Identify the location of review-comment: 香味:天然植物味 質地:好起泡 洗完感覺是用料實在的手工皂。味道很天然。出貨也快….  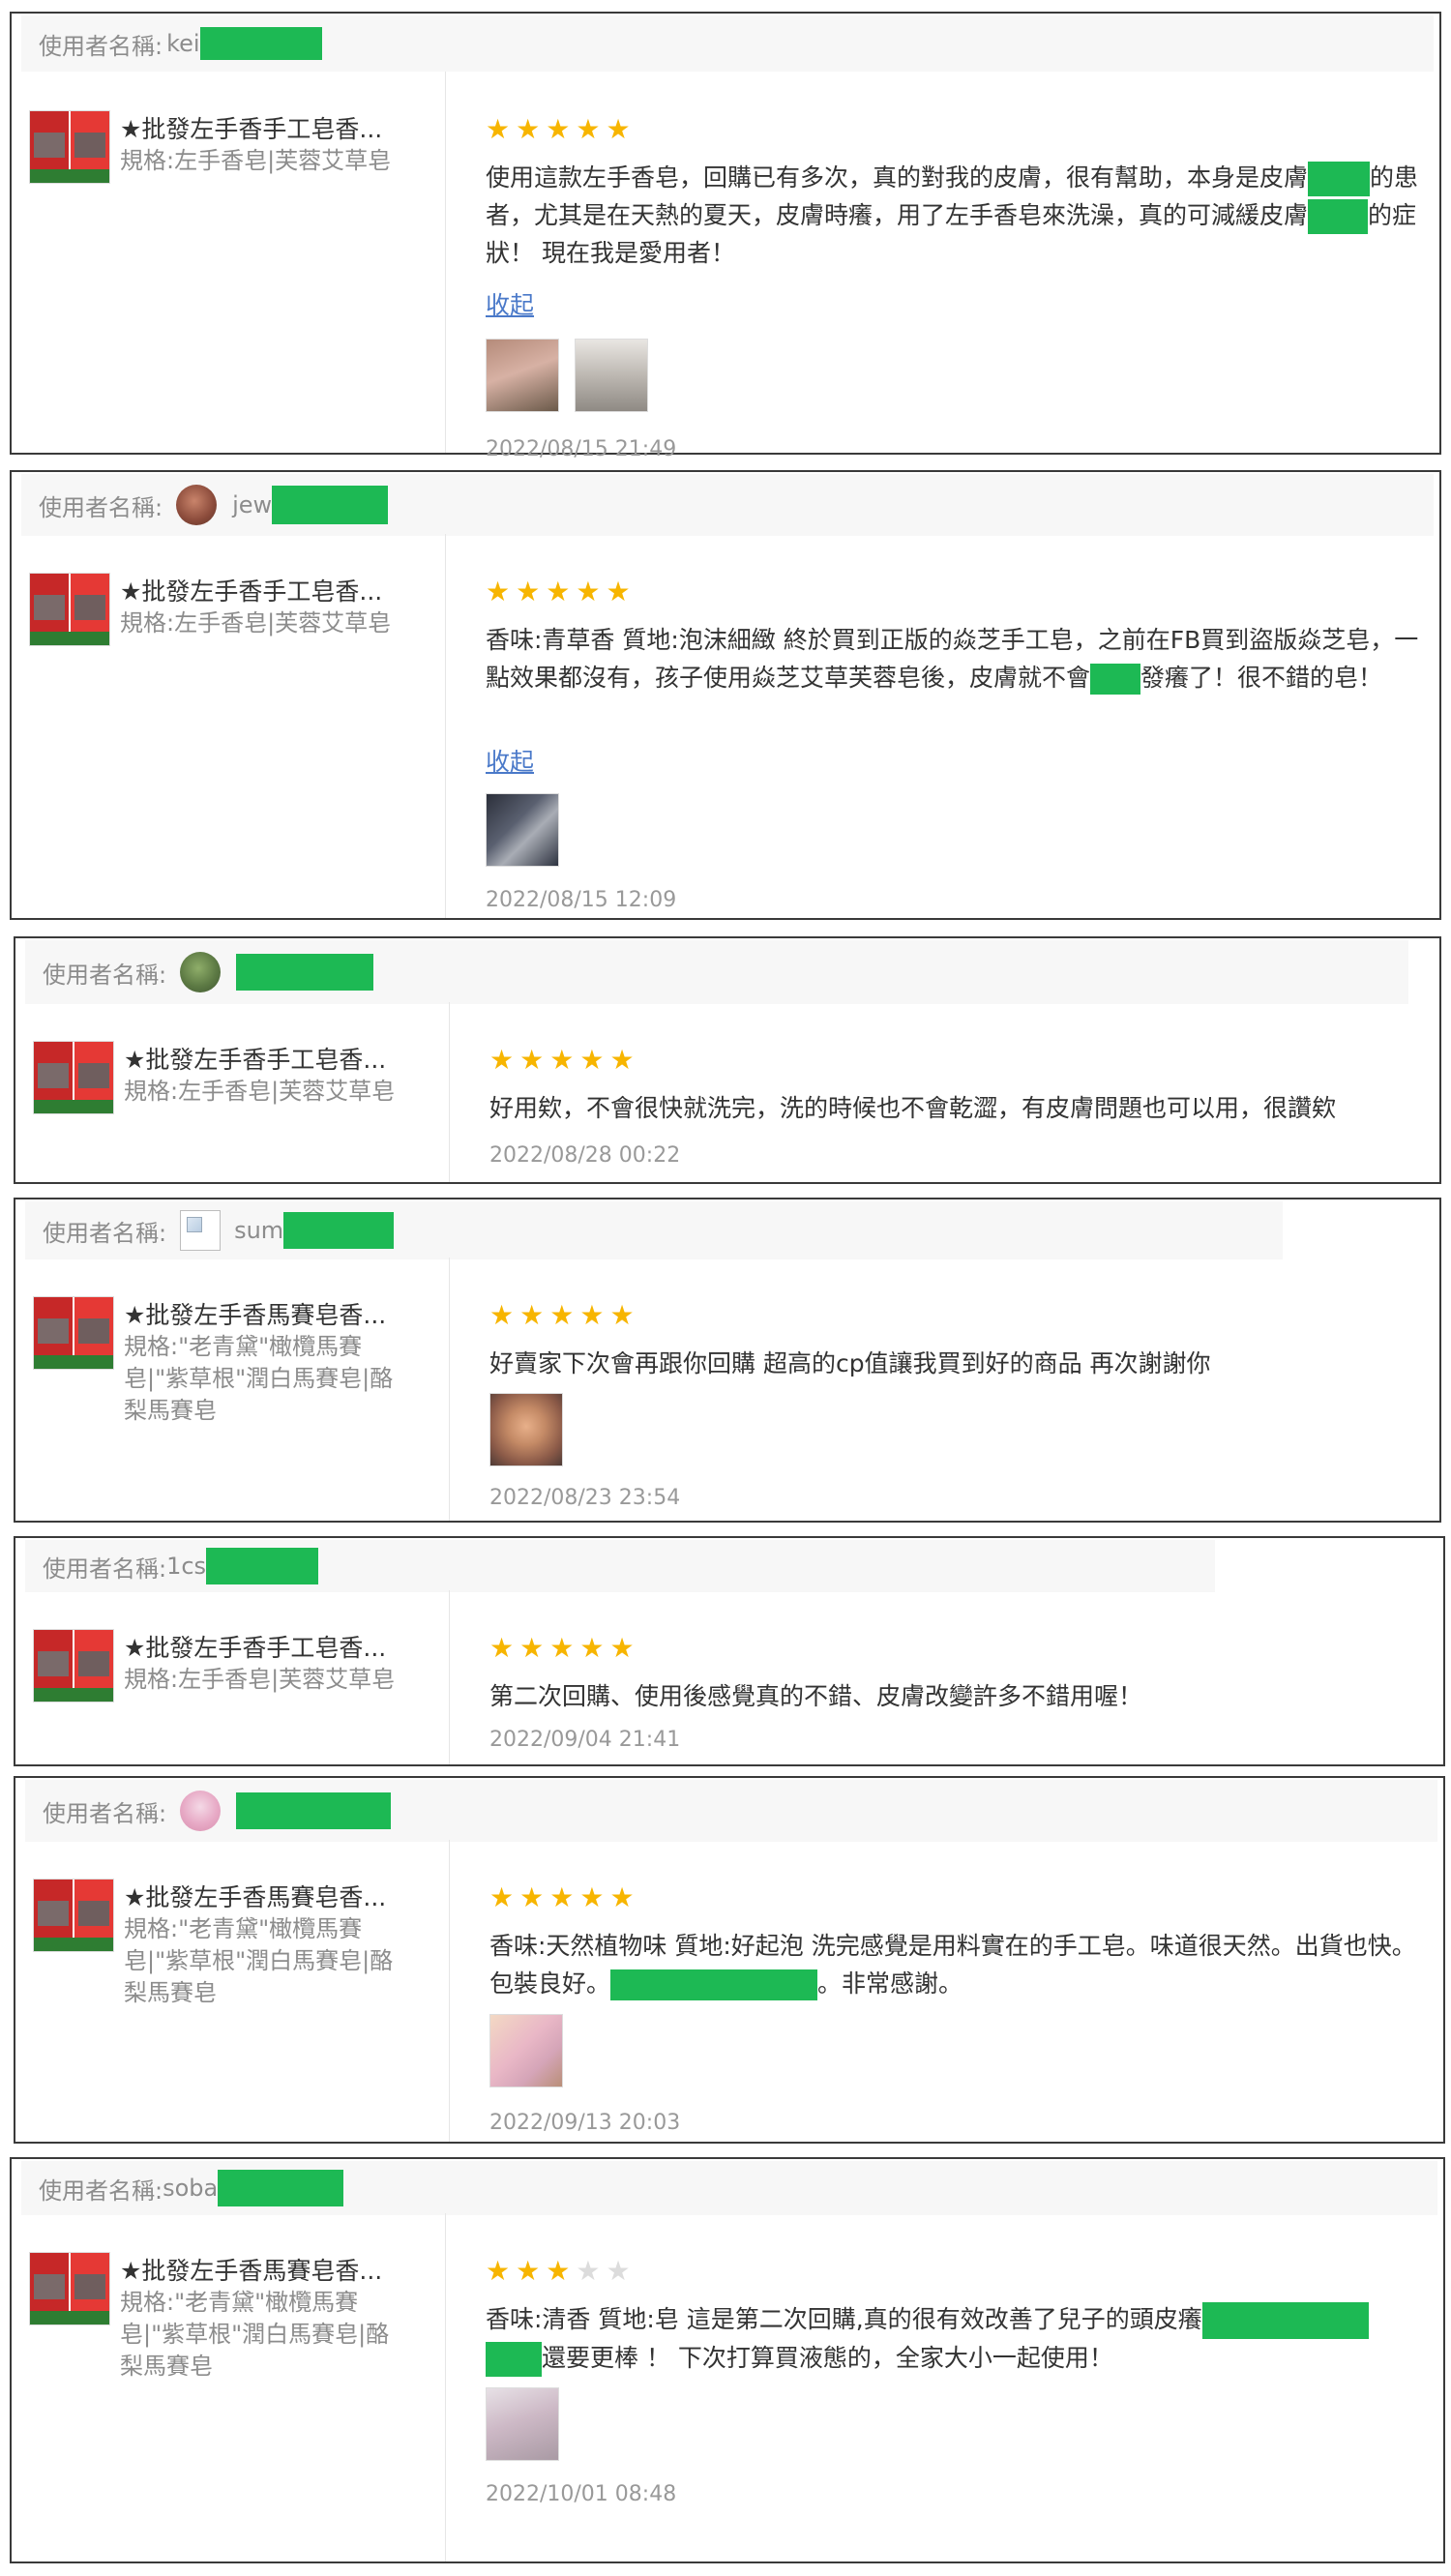
(957, 1964).